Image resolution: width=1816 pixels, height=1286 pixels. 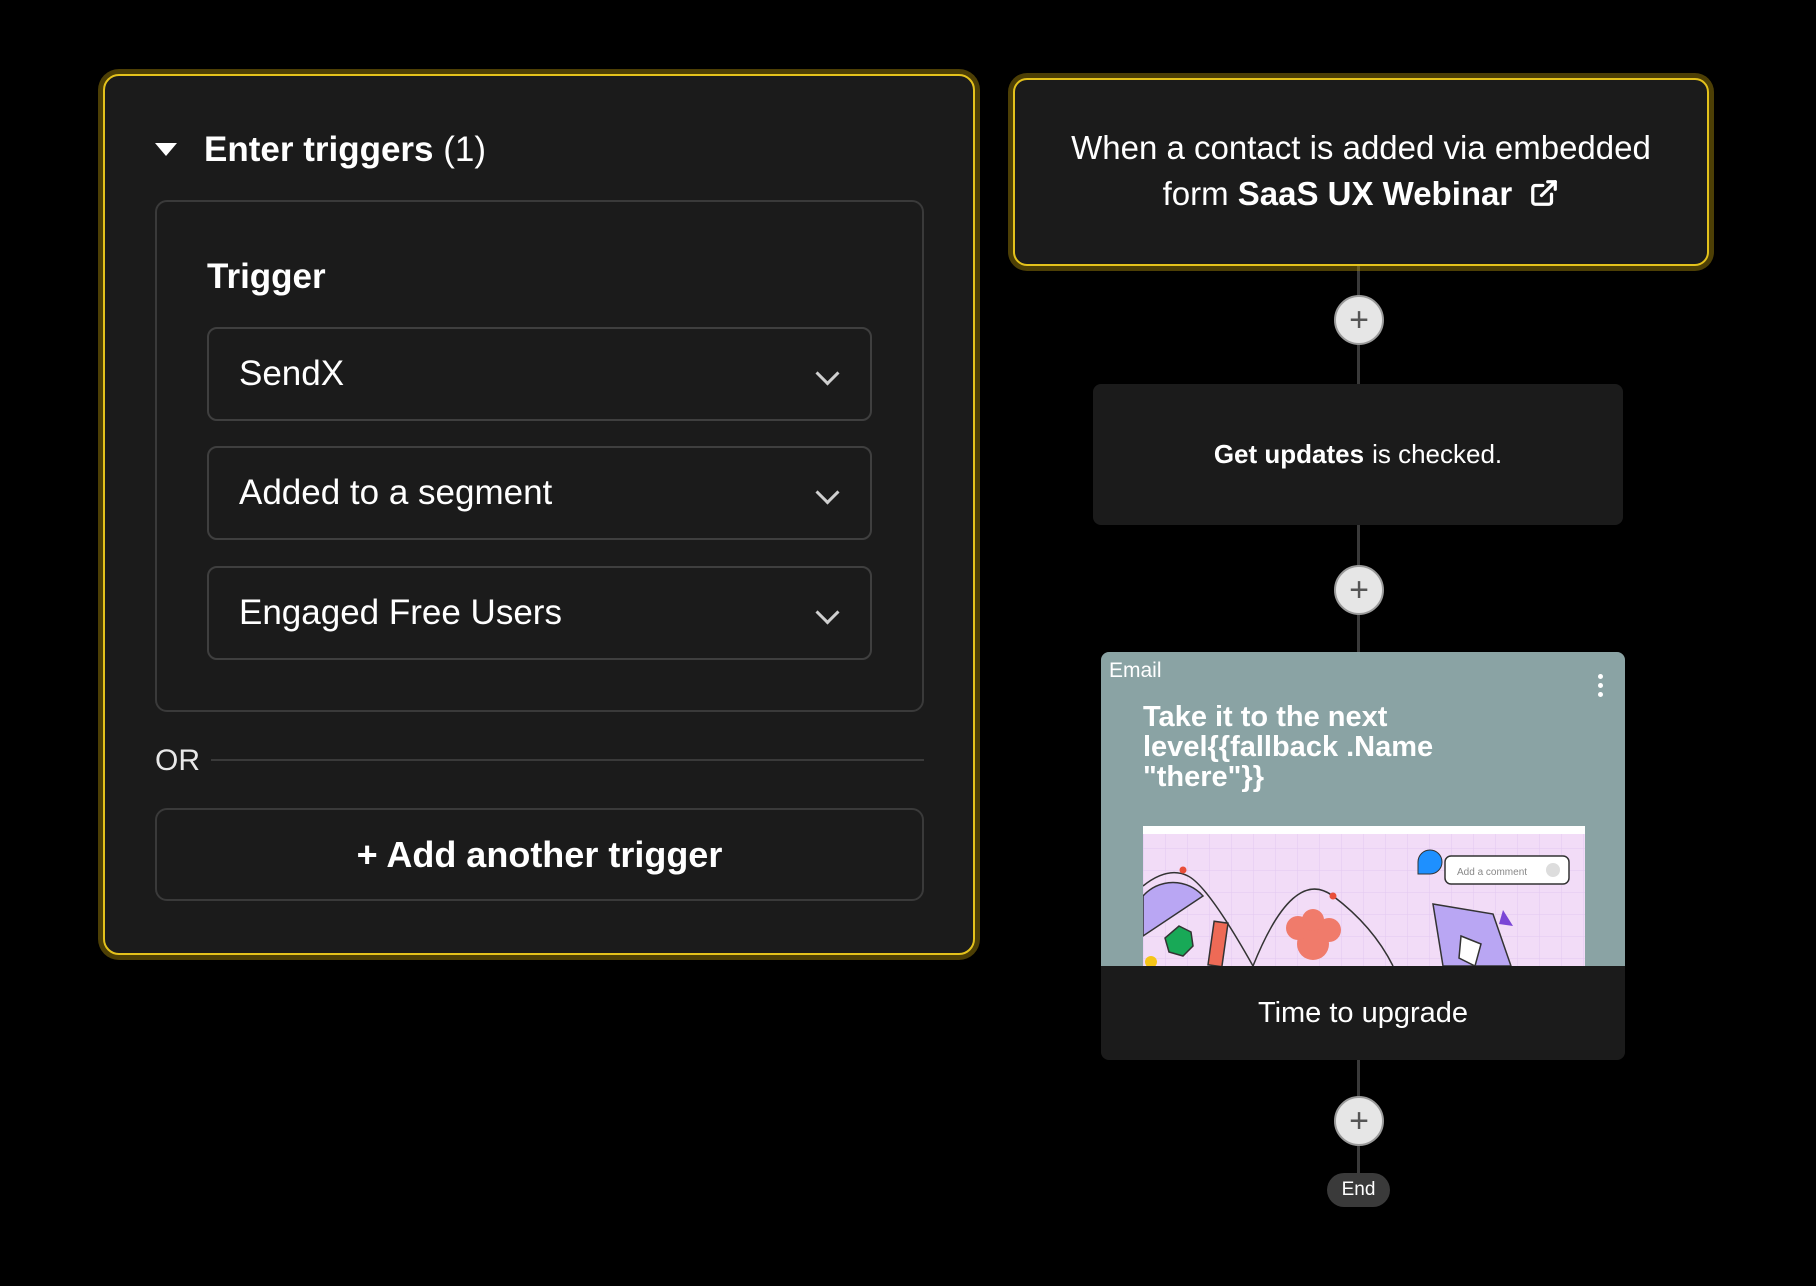 I want to click on form-name-link: SaaS UX Webinar, so click(x=1375, y=193).